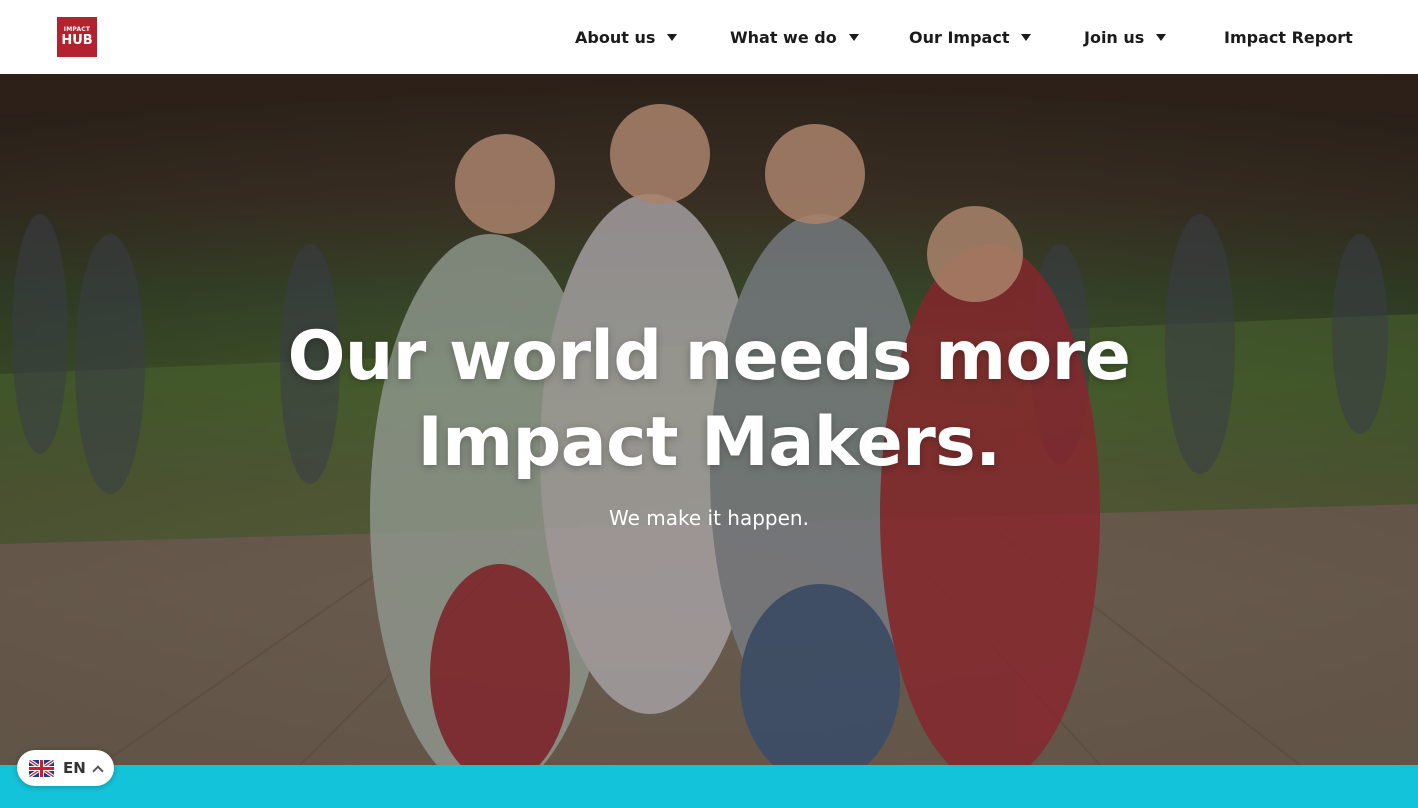  I want to click on language-switcher: EN, so click(65, 768).